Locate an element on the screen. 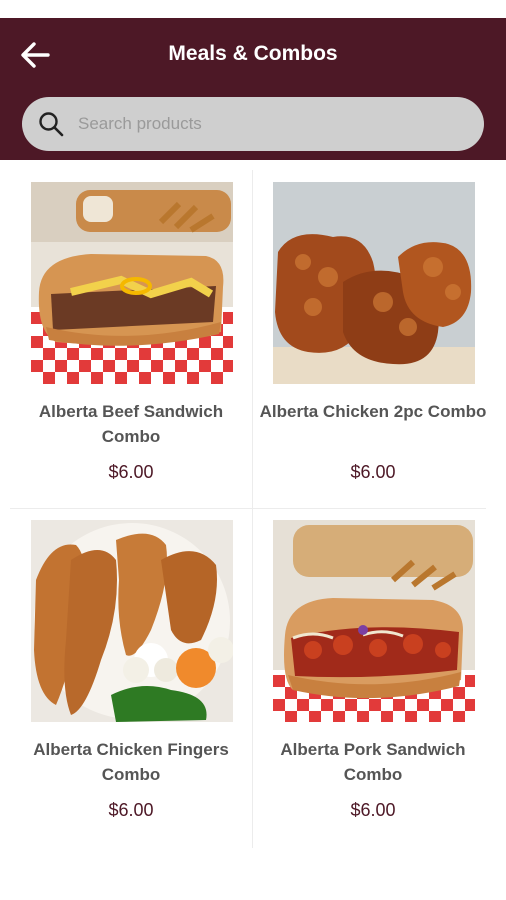  search-input is located at coordinates (258, 124).